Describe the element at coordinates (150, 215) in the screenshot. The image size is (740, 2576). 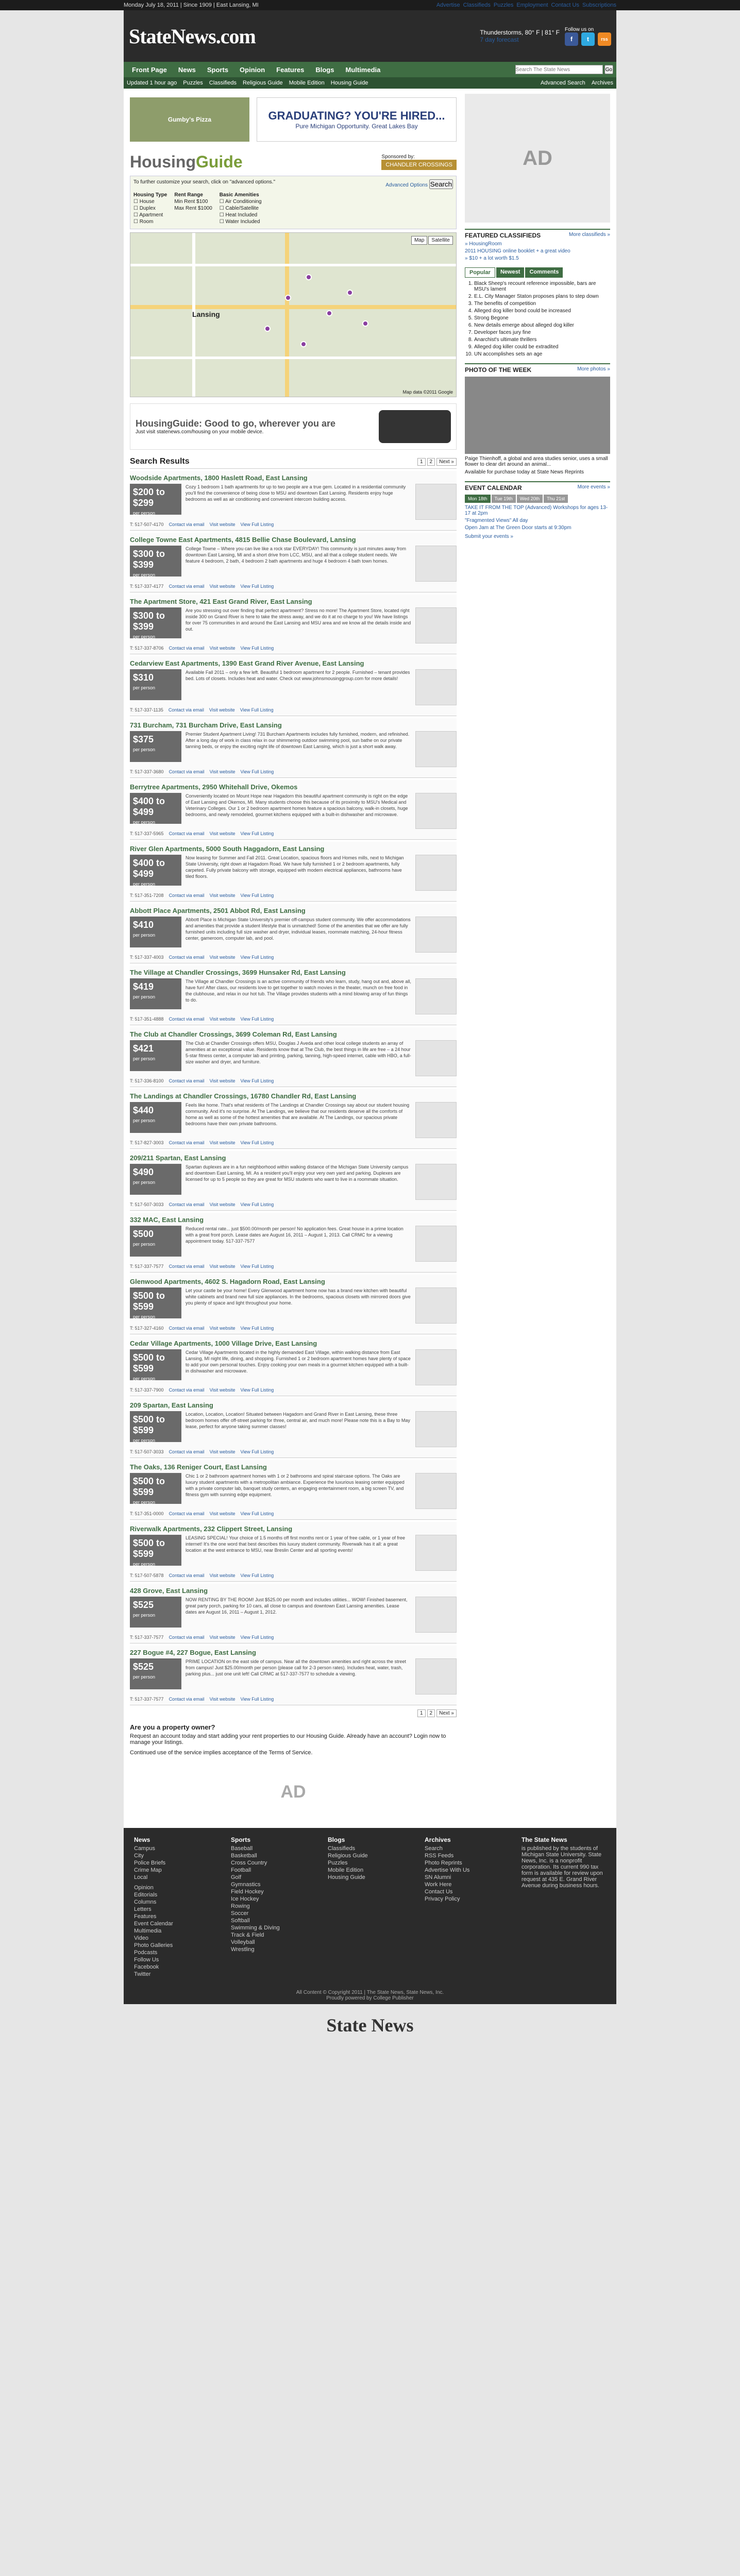
I see `checkbox-apartment: ☐ Apartment` at that location.